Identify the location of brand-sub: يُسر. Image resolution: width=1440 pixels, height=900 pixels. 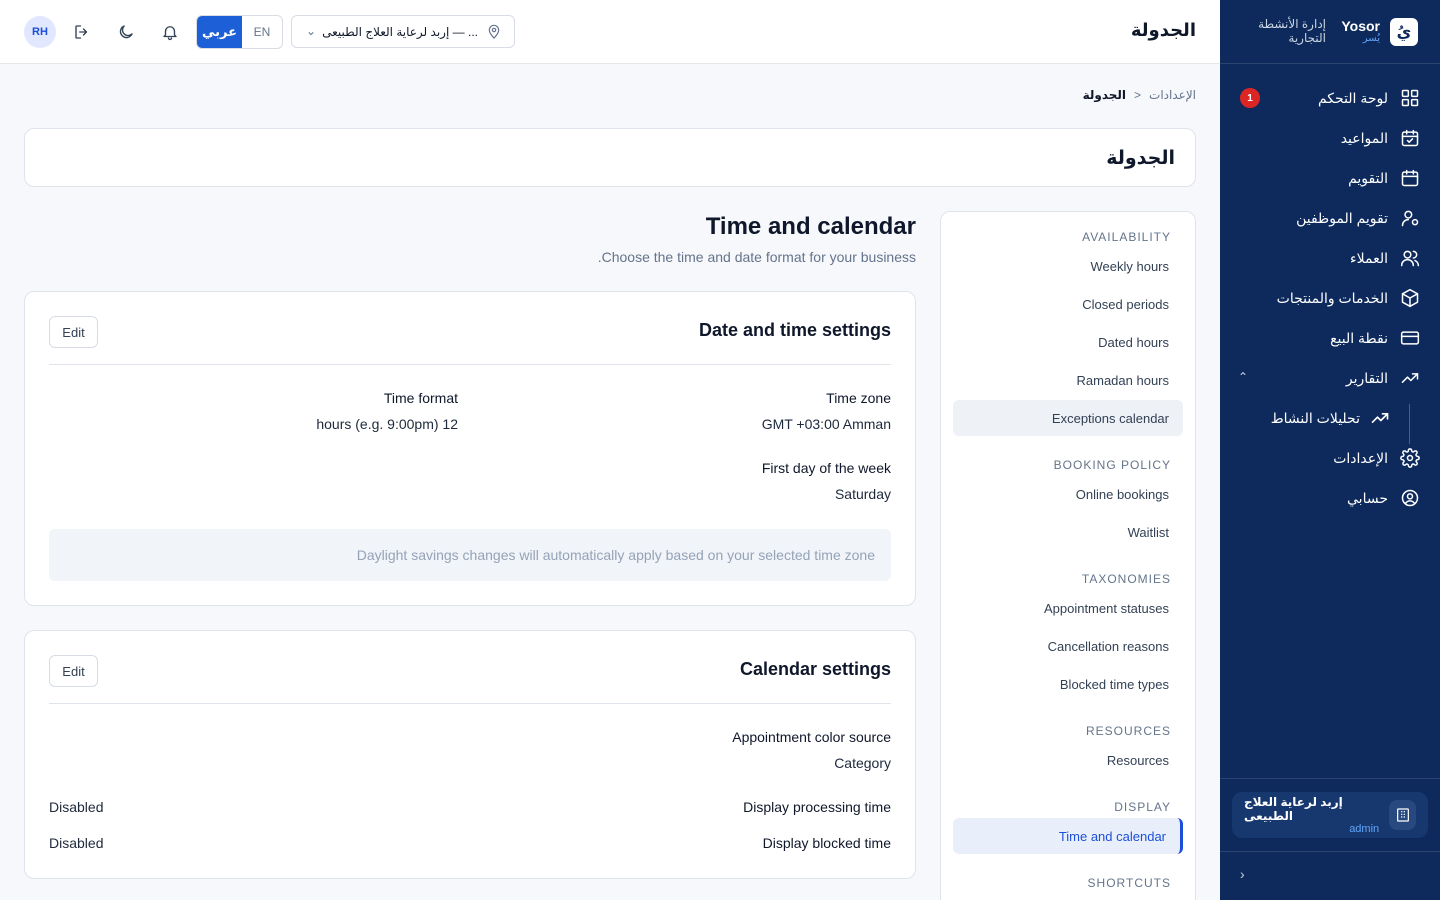
(1371, 38).